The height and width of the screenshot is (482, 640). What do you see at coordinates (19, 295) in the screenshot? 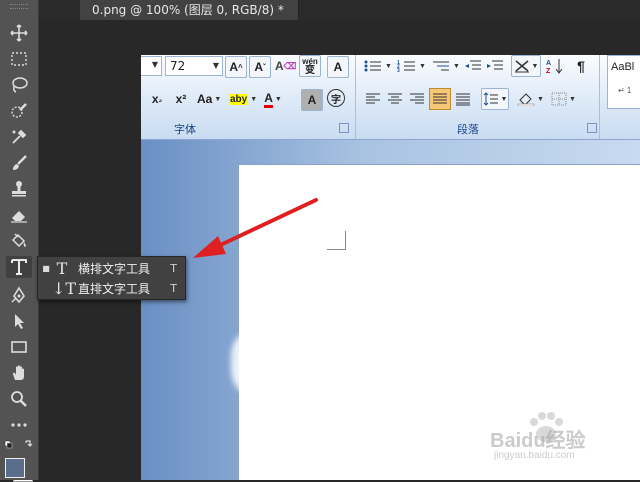
I see `pen-tool-icon` at bounding box center [19, 295].